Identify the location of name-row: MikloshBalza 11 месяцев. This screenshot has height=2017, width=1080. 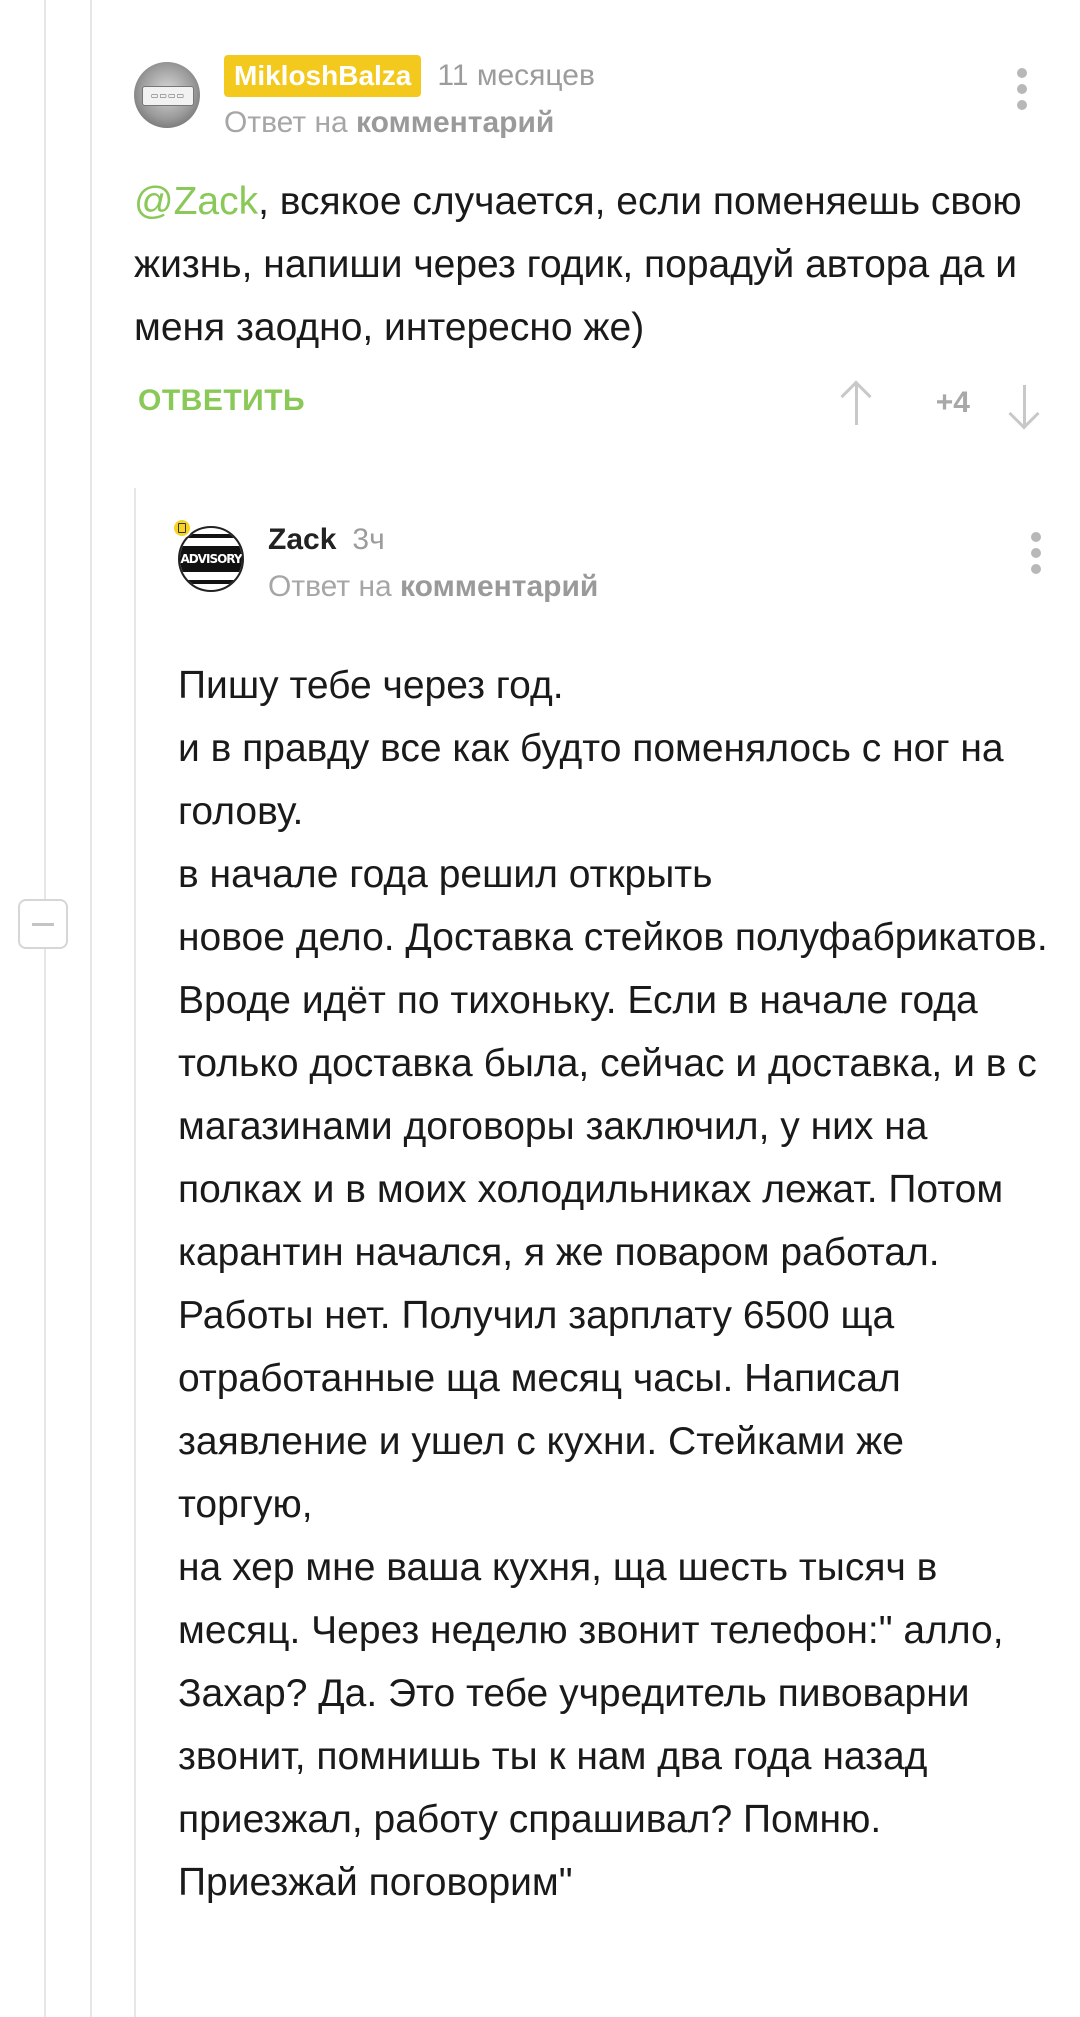
(409, 76).